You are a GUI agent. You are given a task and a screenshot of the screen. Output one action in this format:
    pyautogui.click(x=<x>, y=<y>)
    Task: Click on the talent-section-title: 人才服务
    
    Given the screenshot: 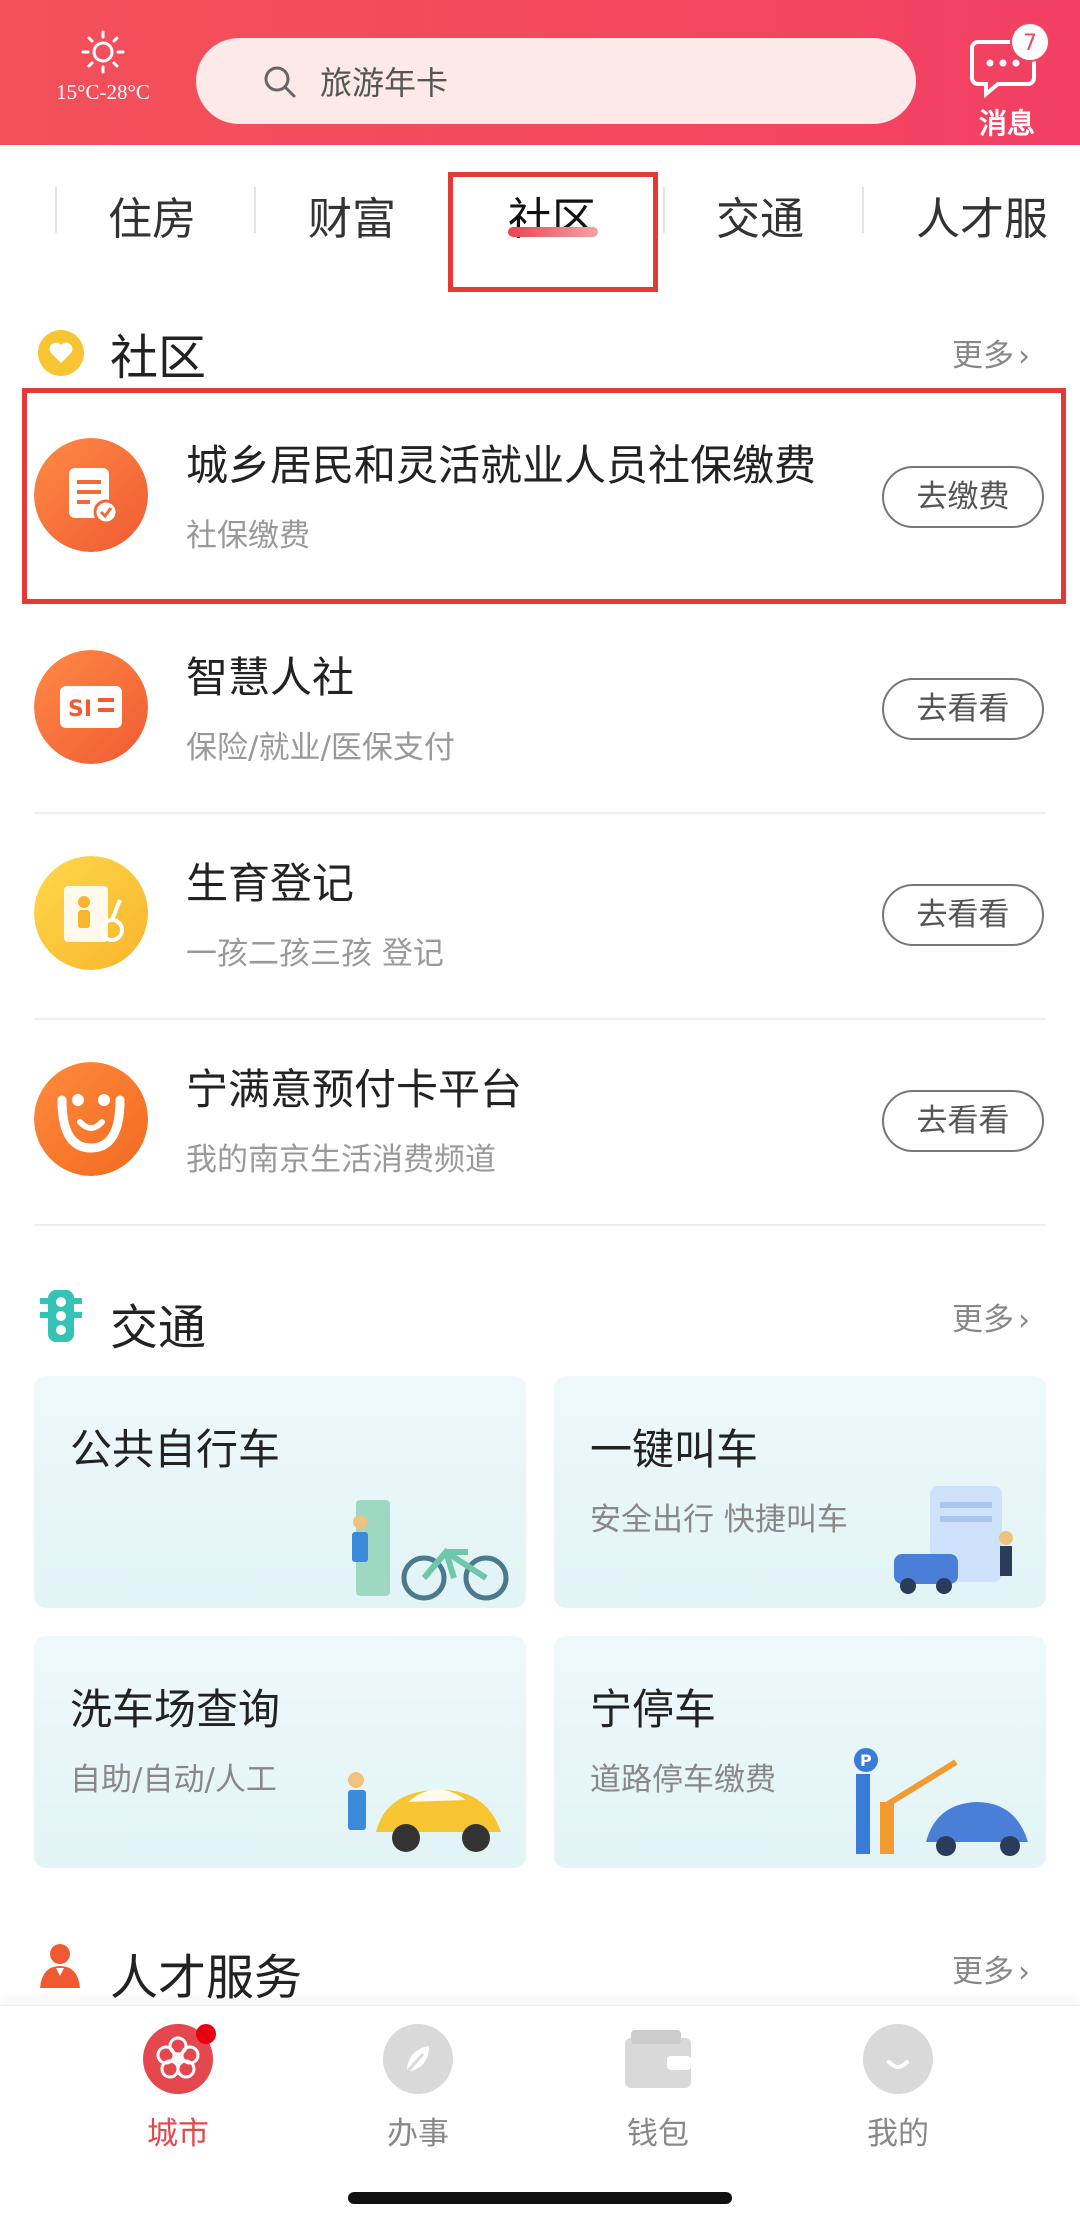 What is the action you would take?
    pyautogui.click(x=206, y=1978)
    